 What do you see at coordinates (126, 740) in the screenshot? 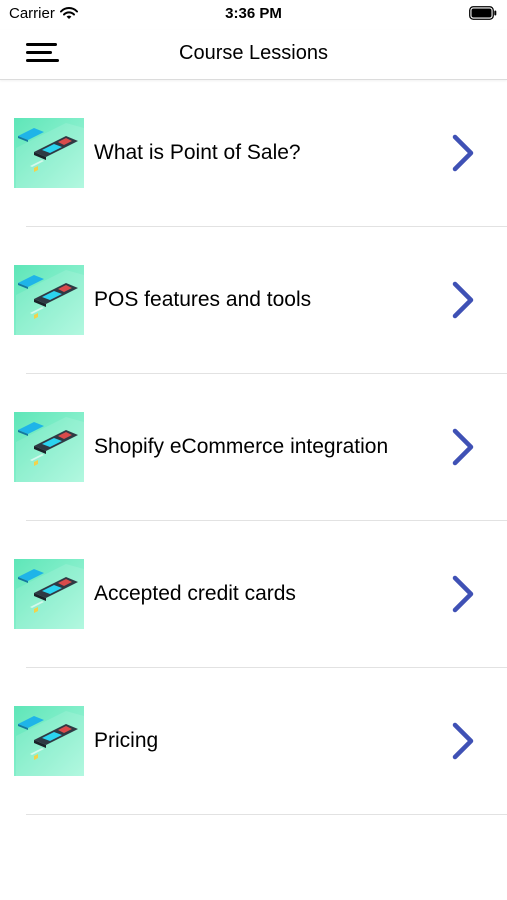
I see `lesson-title: Pricing` at bounding box center [126, 740].